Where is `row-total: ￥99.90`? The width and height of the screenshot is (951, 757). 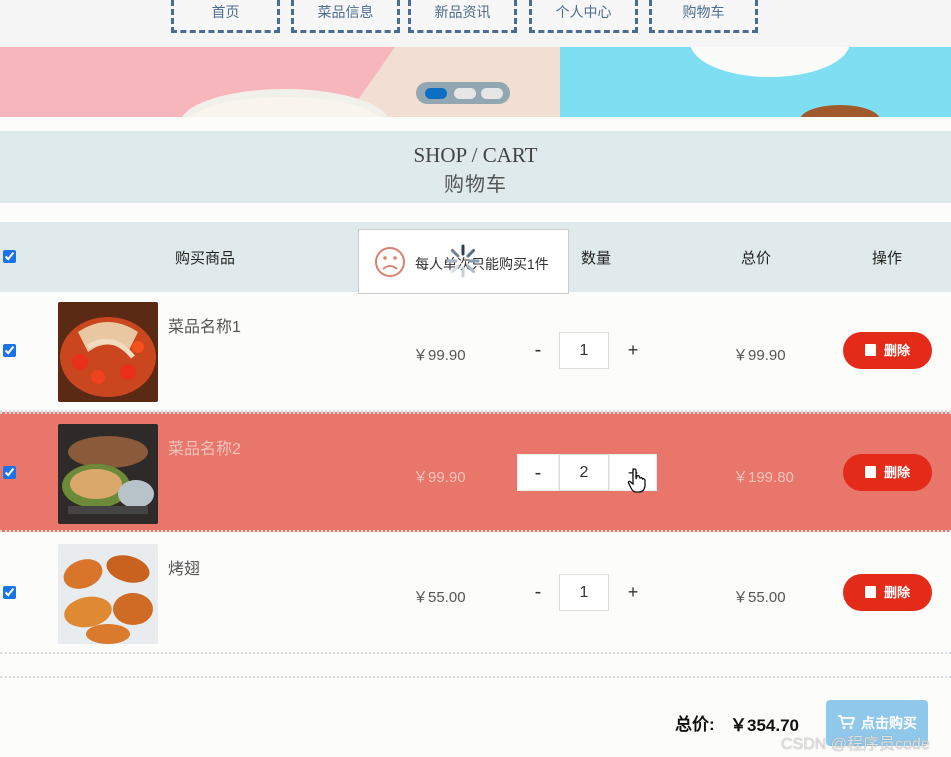
row-total: ￥99.90 is located at coordinates (759, 355).